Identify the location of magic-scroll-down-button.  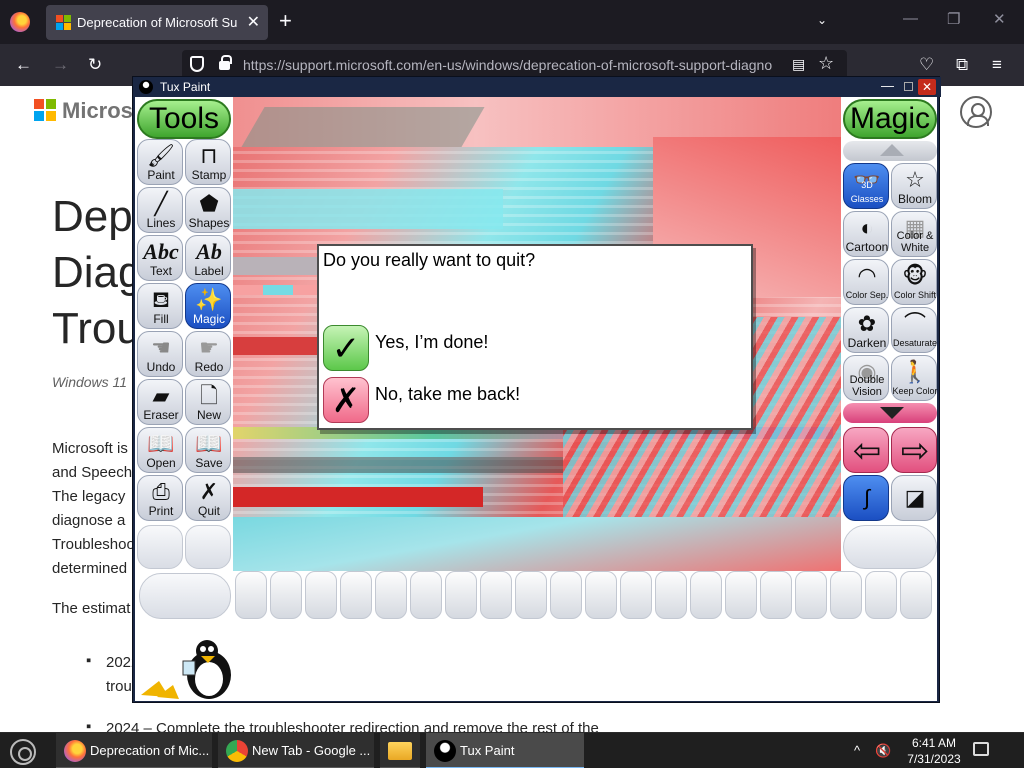
(890, 413).